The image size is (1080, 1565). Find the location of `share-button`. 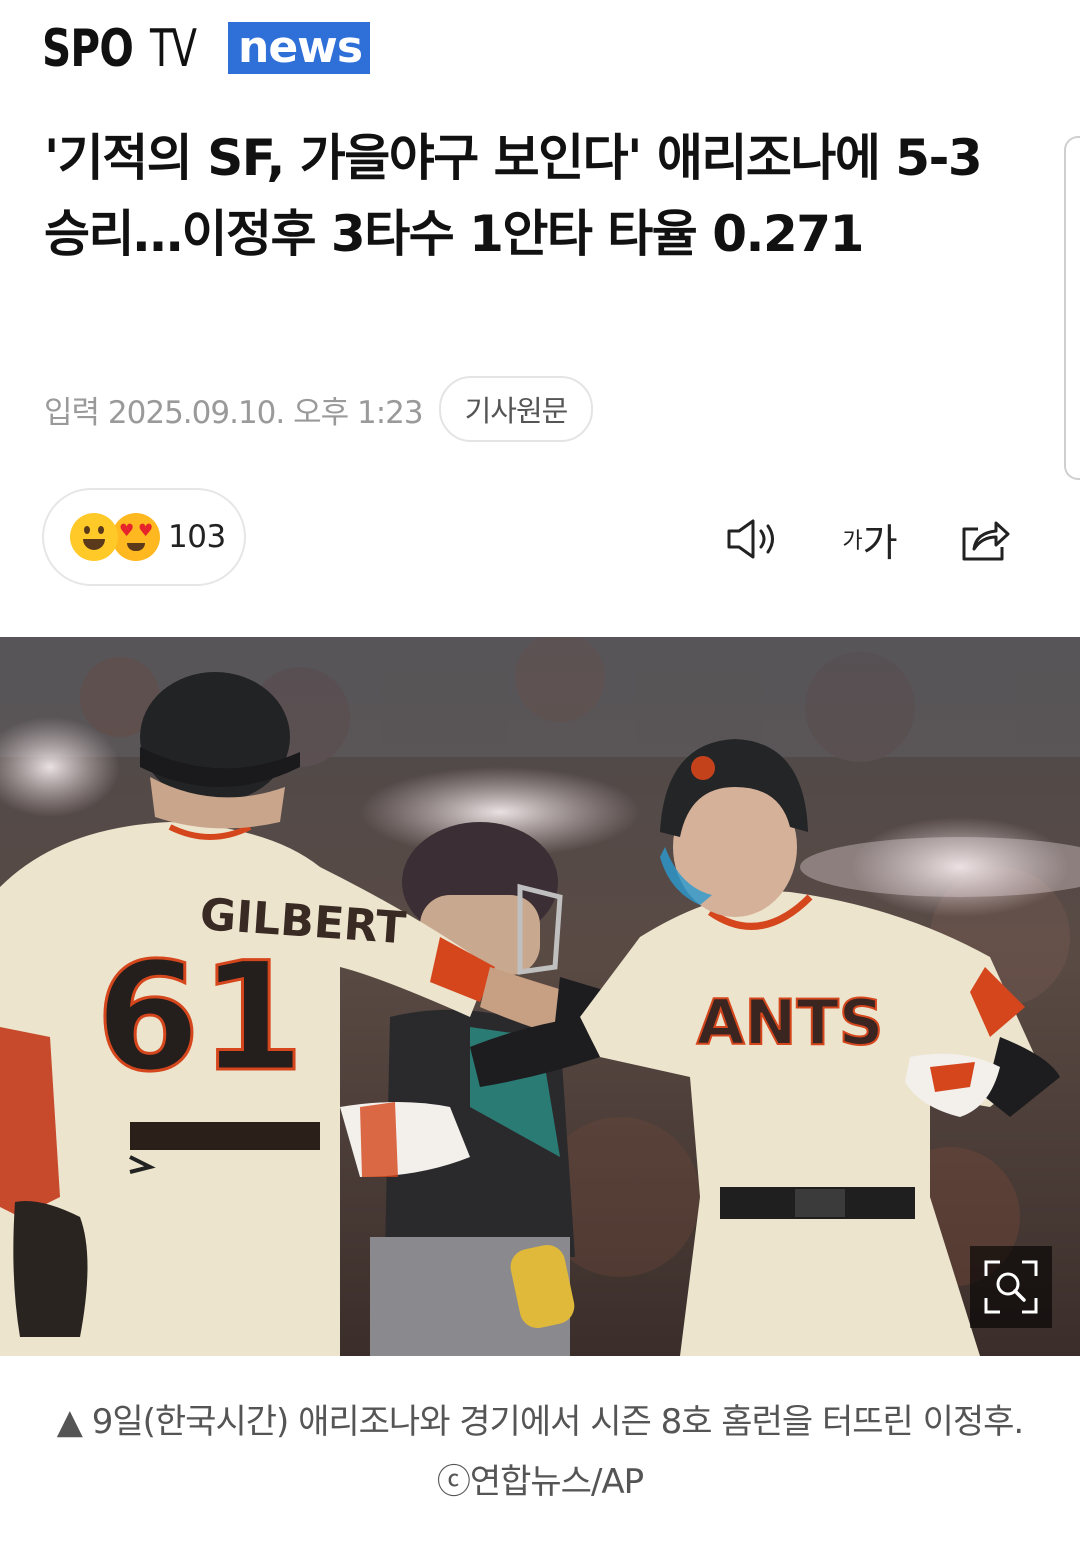

share-button is located at coordinates (985, 539).